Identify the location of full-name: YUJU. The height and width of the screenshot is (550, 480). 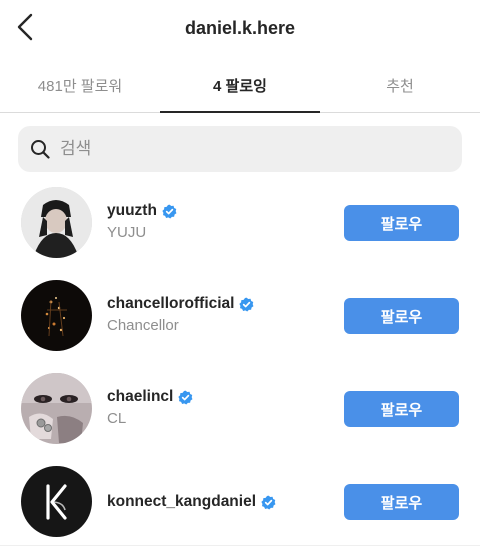
(127, 232).